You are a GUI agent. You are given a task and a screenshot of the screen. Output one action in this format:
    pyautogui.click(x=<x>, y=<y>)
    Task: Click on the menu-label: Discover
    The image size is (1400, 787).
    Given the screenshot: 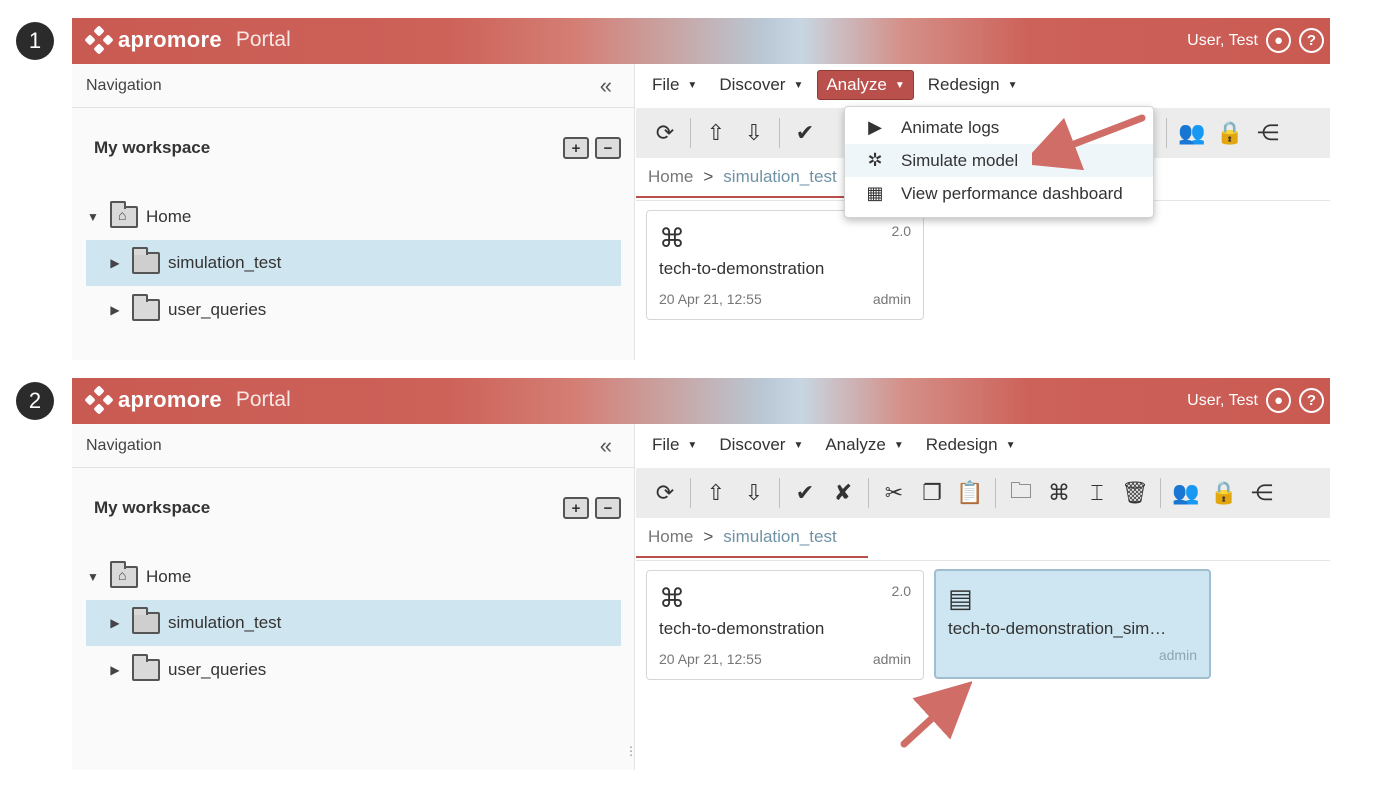 What is the action you would take?
    pyautogui.click(x=752, y=444)
    